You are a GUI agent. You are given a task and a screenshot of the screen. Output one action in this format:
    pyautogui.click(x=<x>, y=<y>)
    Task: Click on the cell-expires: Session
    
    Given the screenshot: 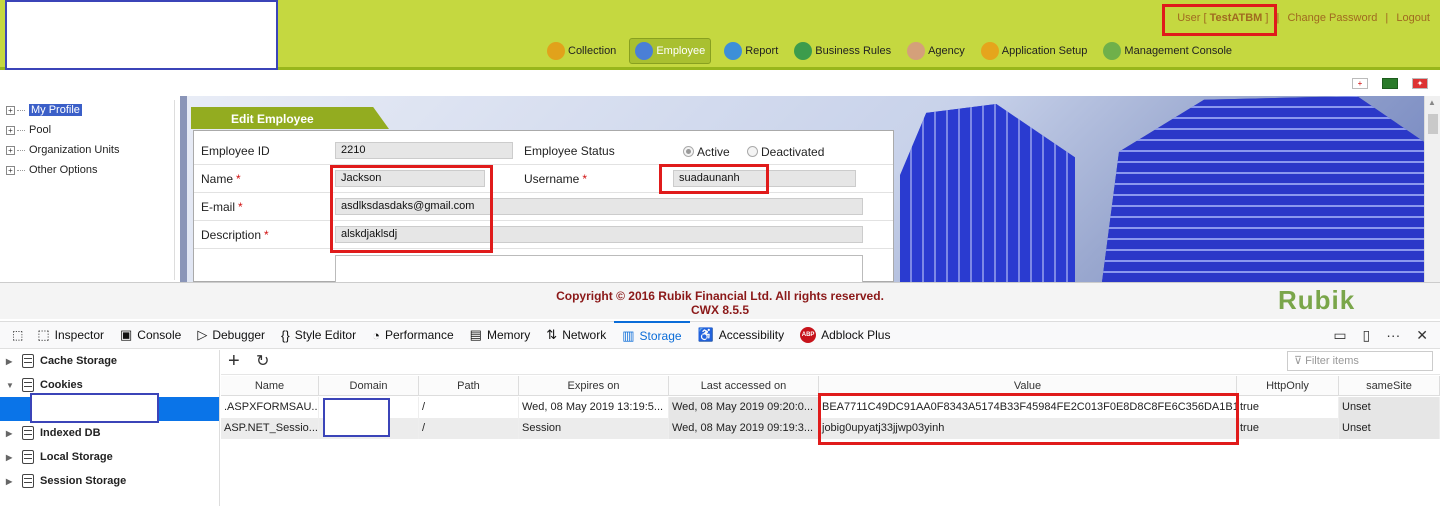 What is the action you would take?
    pyautogui.click(x=594, y=428)
    